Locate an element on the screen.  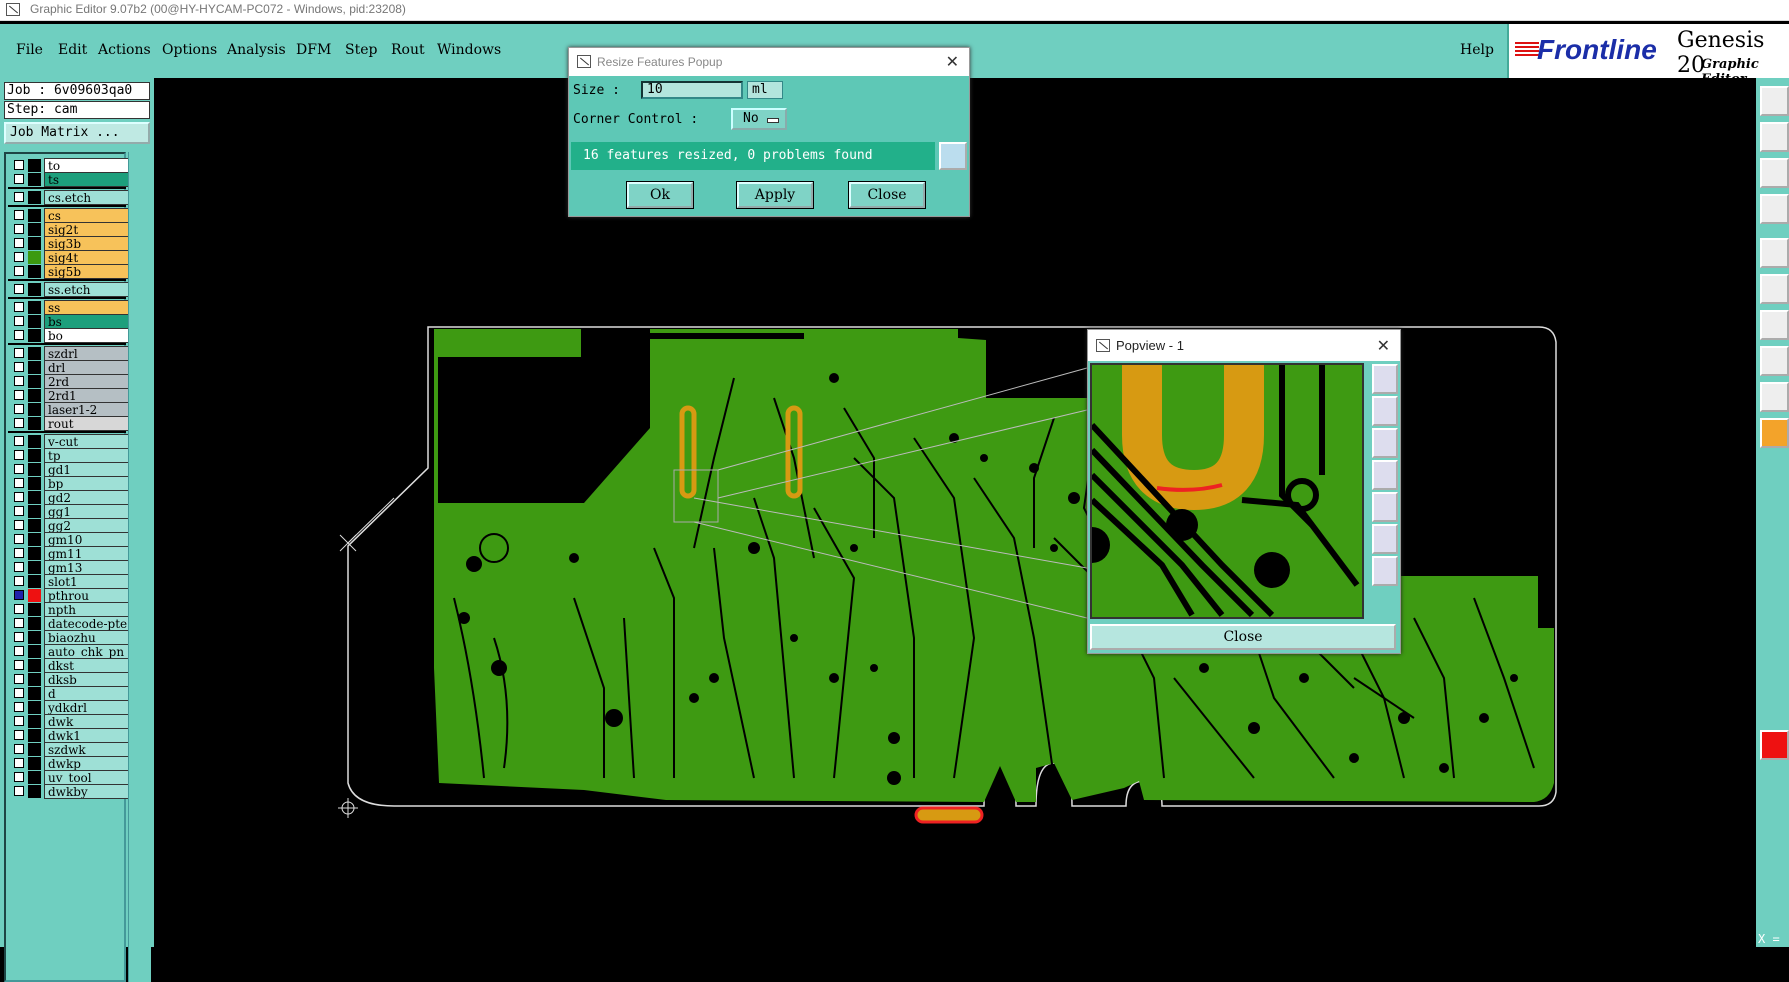
menu-windows: Windows is located at coordinates (469, 50).